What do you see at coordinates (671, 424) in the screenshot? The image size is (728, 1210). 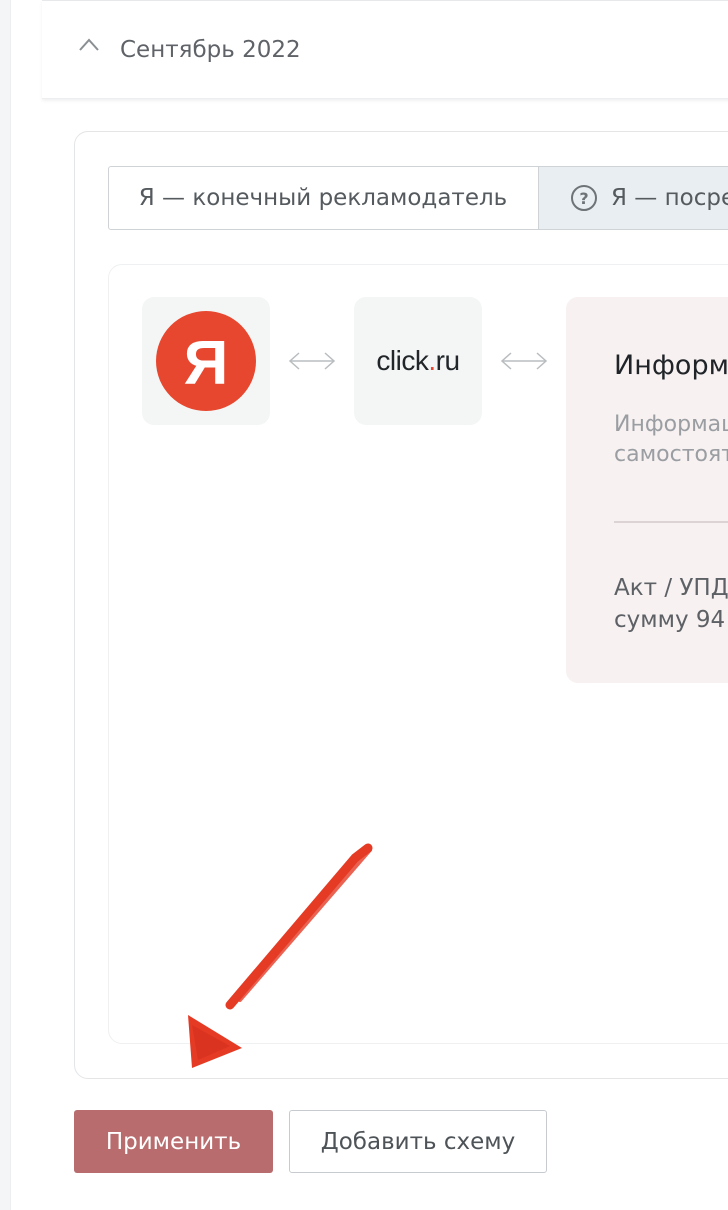 I see `info-card-description-line: Информац` at bounding box center [671, 424].